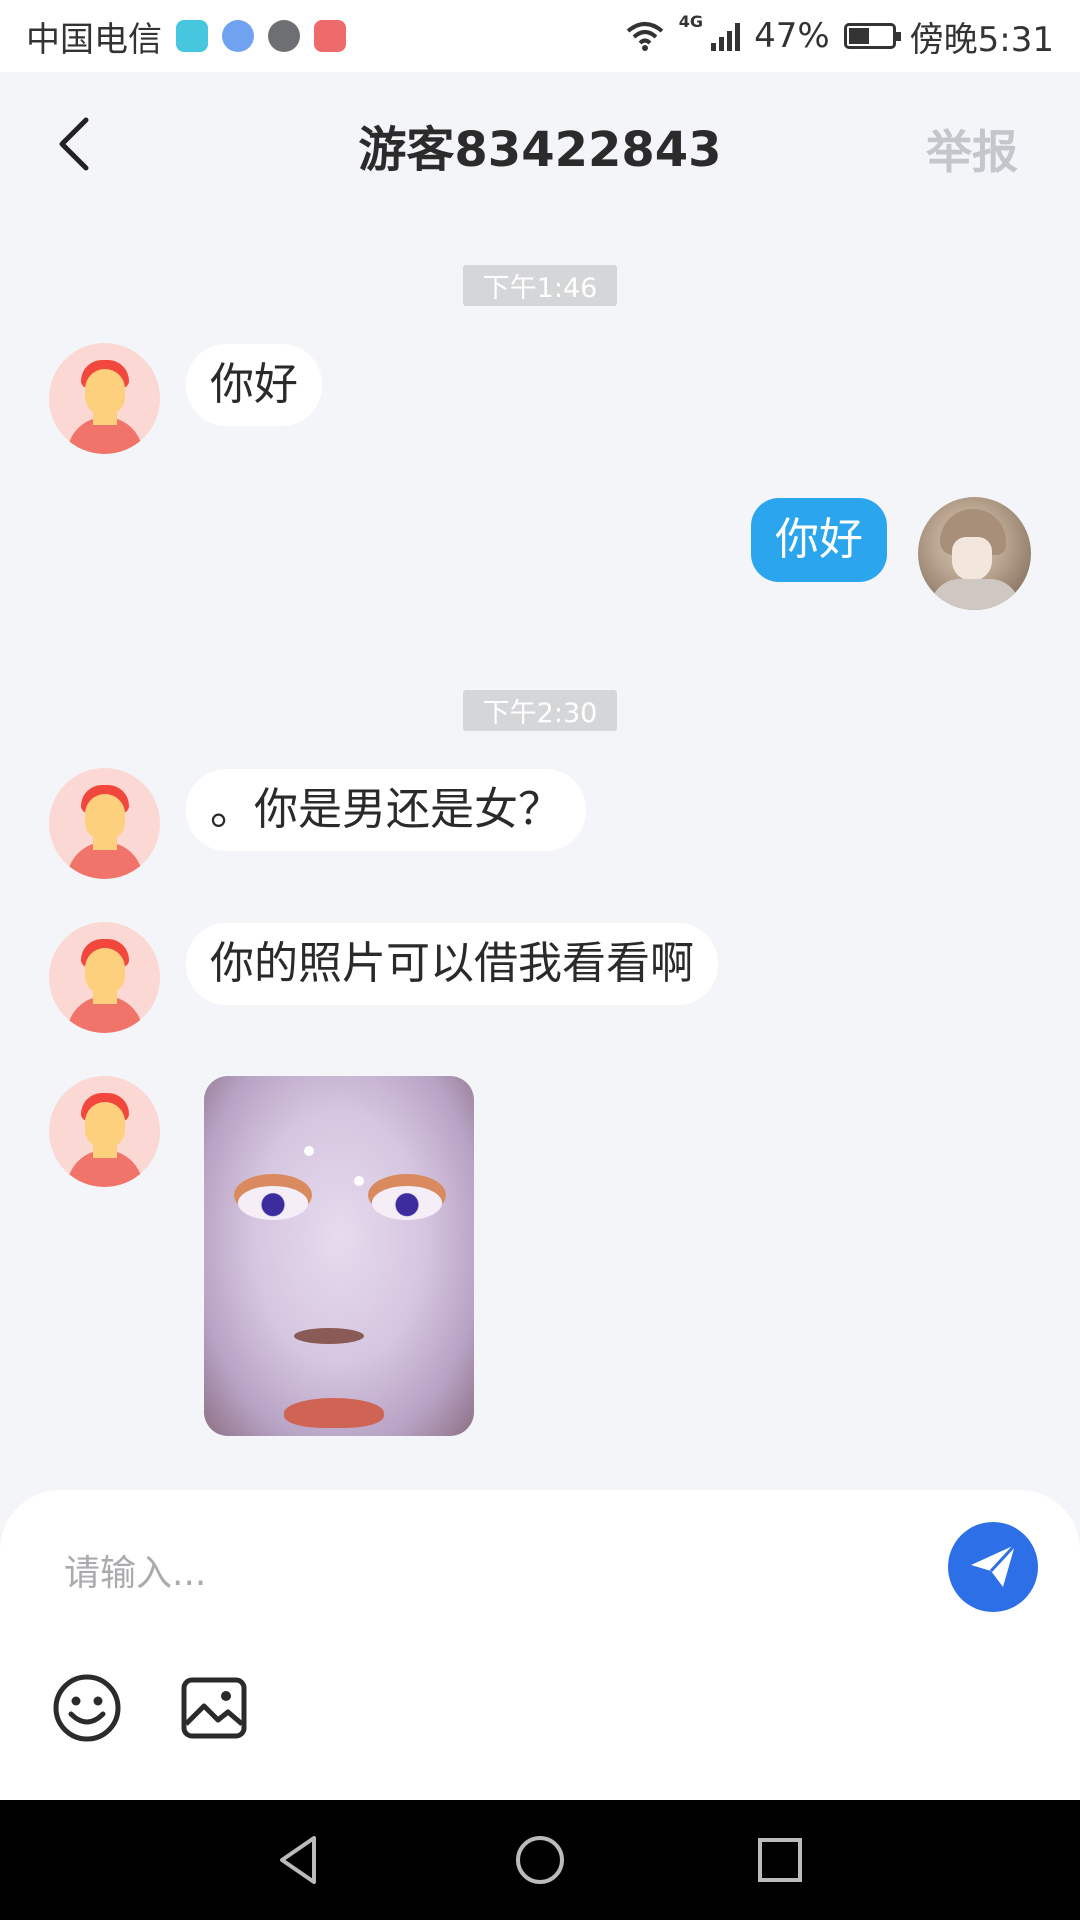 This screenshot has height=1920, width=1080. I want to click on status-bar: 中国电信 4G 47% 傍晚5:31, so click(540, 36).